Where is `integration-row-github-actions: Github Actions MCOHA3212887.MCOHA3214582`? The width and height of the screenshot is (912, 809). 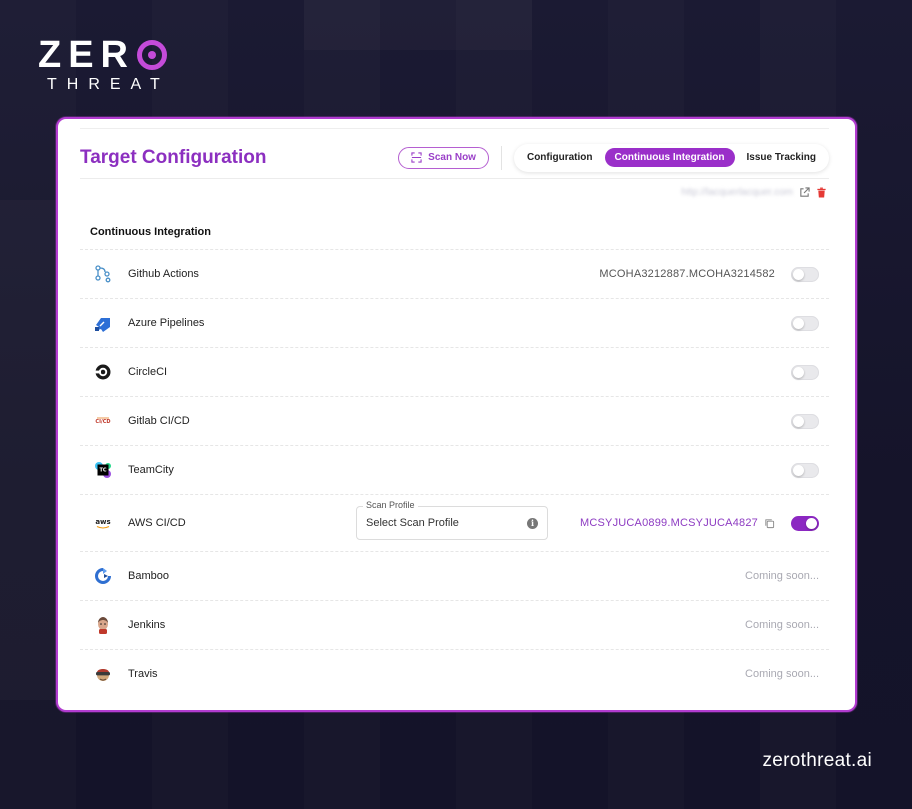 integration-row-github-actions: Github Actions MCOHA3212887.MCOHA3214582 is located at coordinates (454, 273).